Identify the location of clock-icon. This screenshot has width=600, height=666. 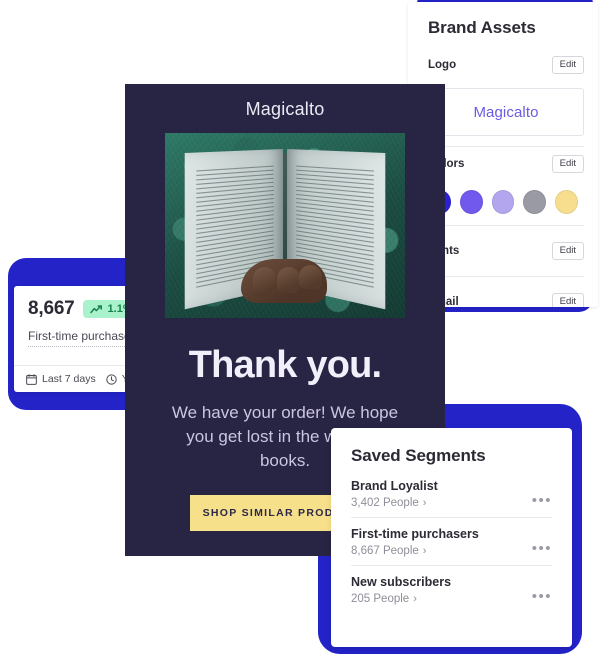
(111, 379).